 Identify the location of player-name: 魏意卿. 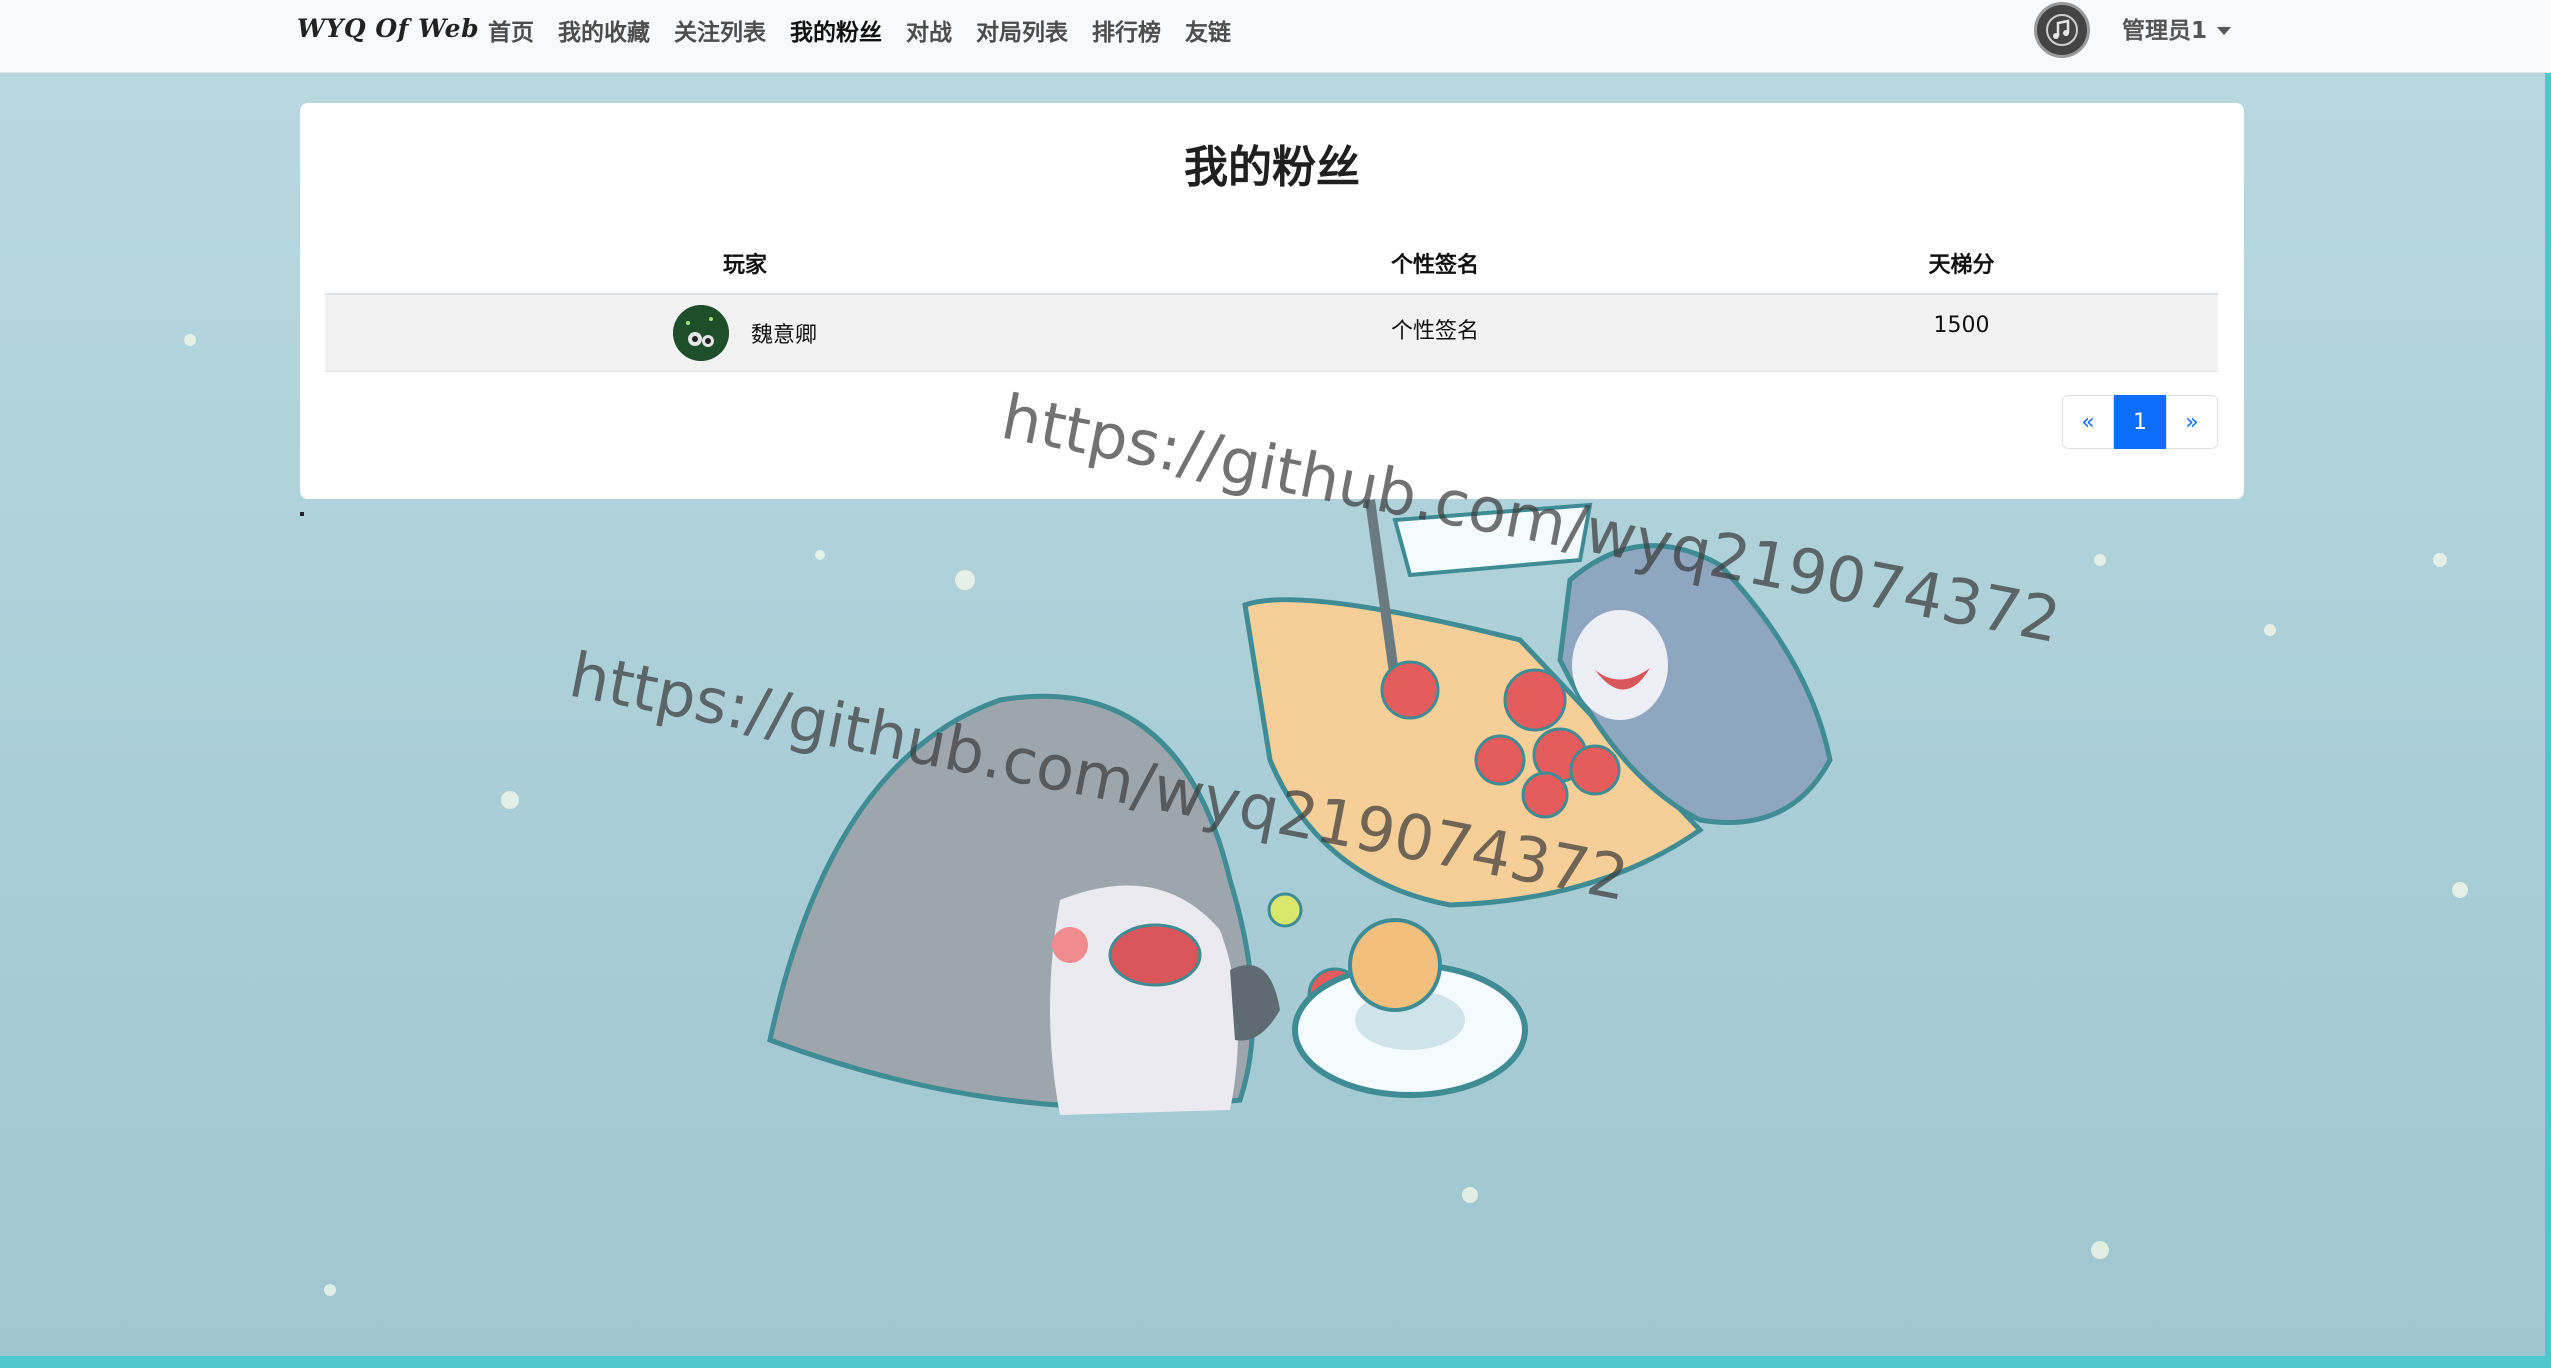
(784, 333).